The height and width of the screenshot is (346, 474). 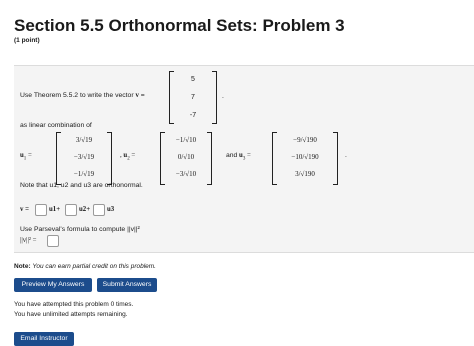 I want to click on combo-v: v, so click(x=22, y=209).